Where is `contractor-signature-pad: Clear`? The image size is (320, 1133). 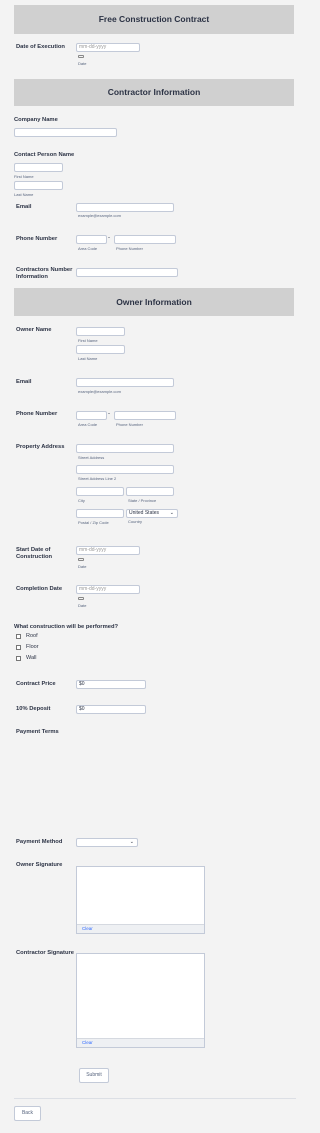
contractor-signature-pad: Clear is located at coordinates (140, 1000).